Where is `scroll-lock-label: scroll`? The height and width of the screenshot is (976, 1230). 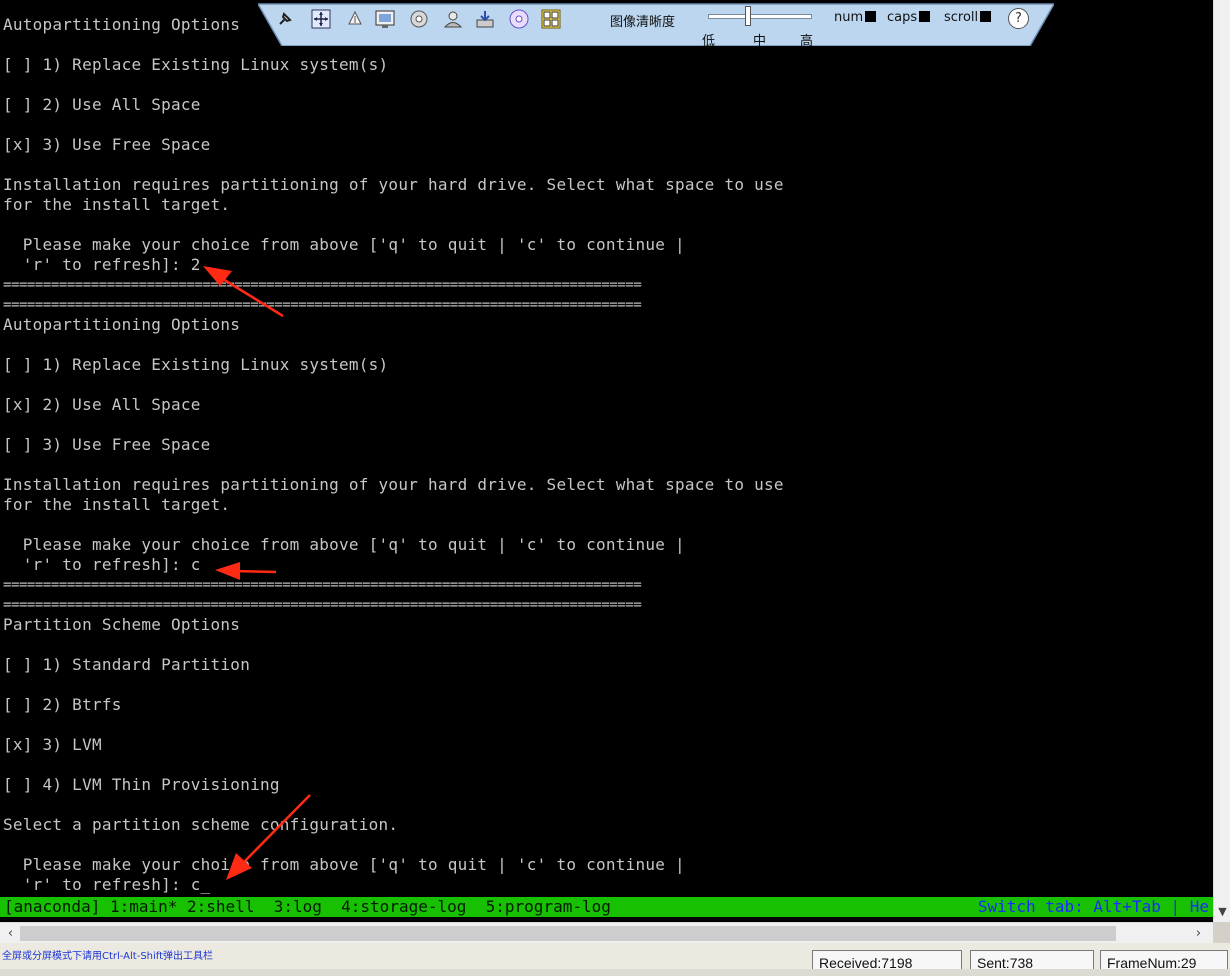
scroll-lock-label: scroll is located at coordinates (961, 17).